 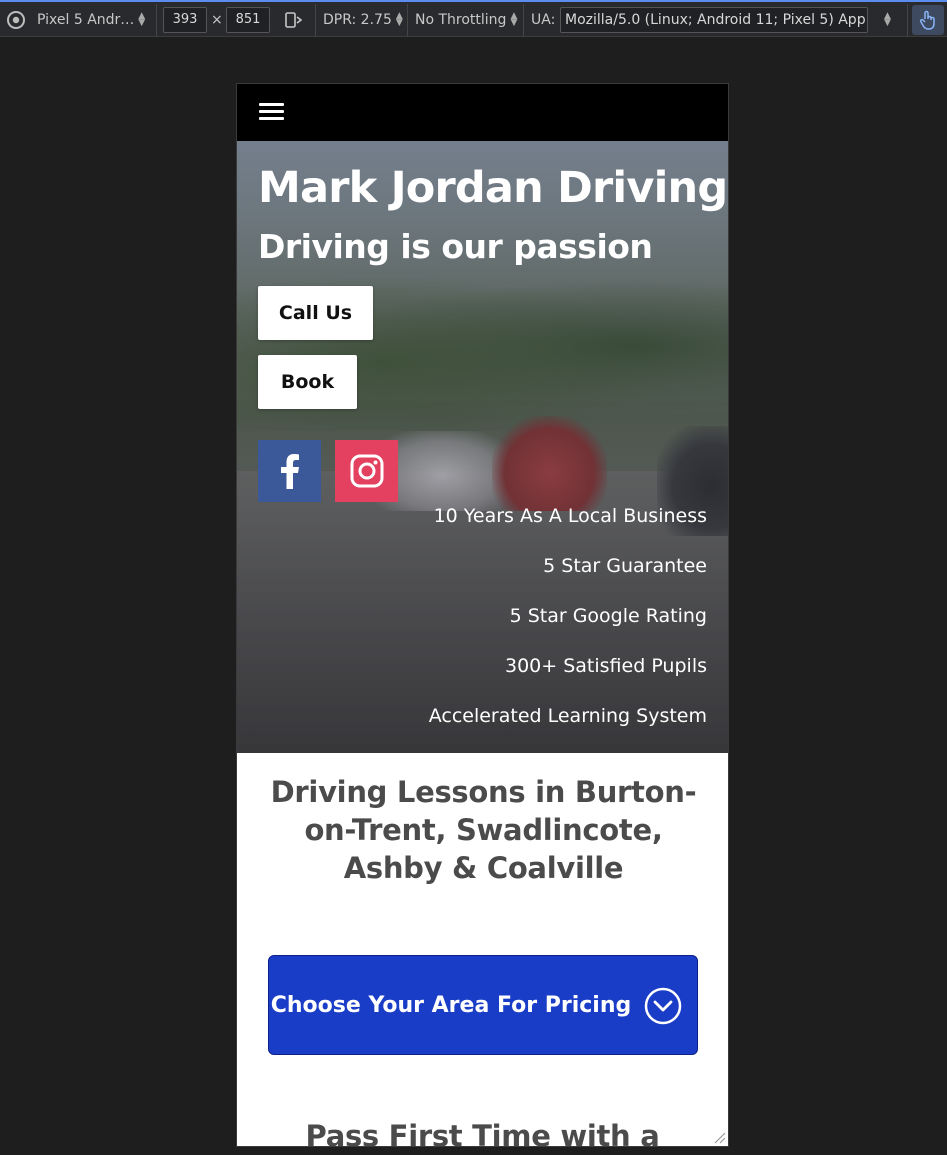 I want to click on hand-pointer-icon, so click(x=927, y=20).